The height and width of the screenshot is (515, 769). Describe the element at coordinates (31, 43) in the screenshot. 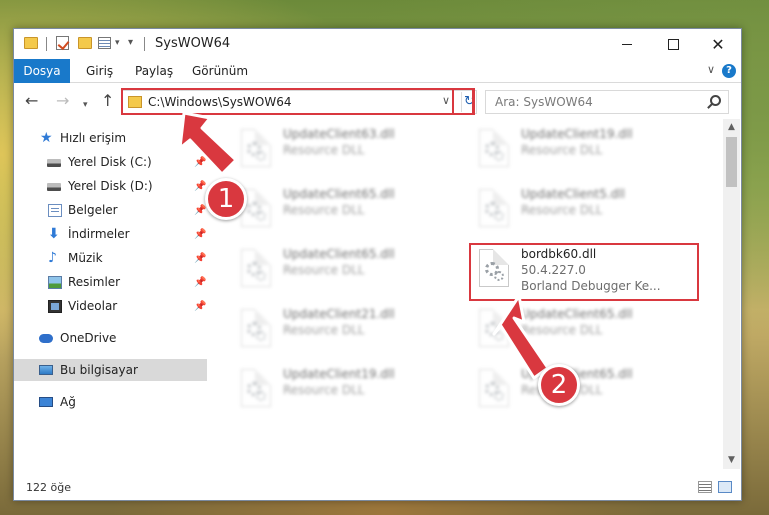

I see `folder-icon` at that location.